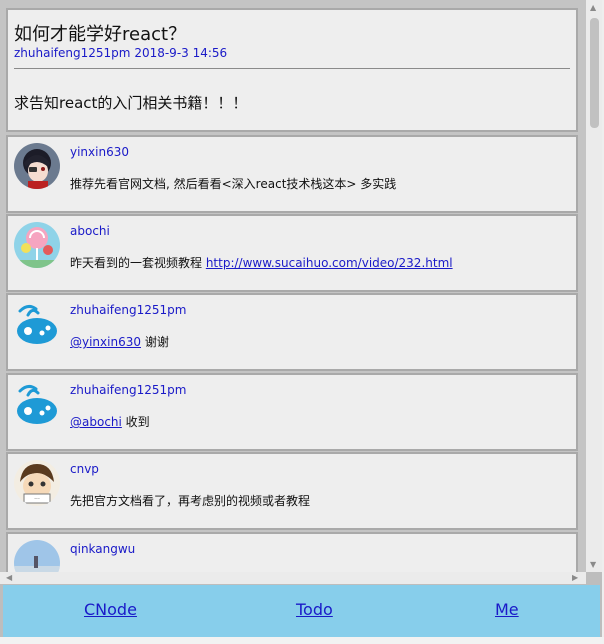 The height and width of the screenshot is (644, 604). I want to click on reply-content: 先把官方文档看了，再考虑别的视频或者教程, so click(190, 501).